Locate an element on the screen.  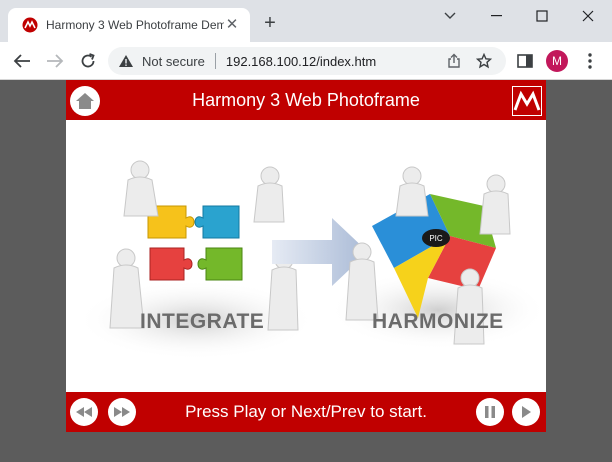
more-menu-icon is located at coordinates (590, 61).